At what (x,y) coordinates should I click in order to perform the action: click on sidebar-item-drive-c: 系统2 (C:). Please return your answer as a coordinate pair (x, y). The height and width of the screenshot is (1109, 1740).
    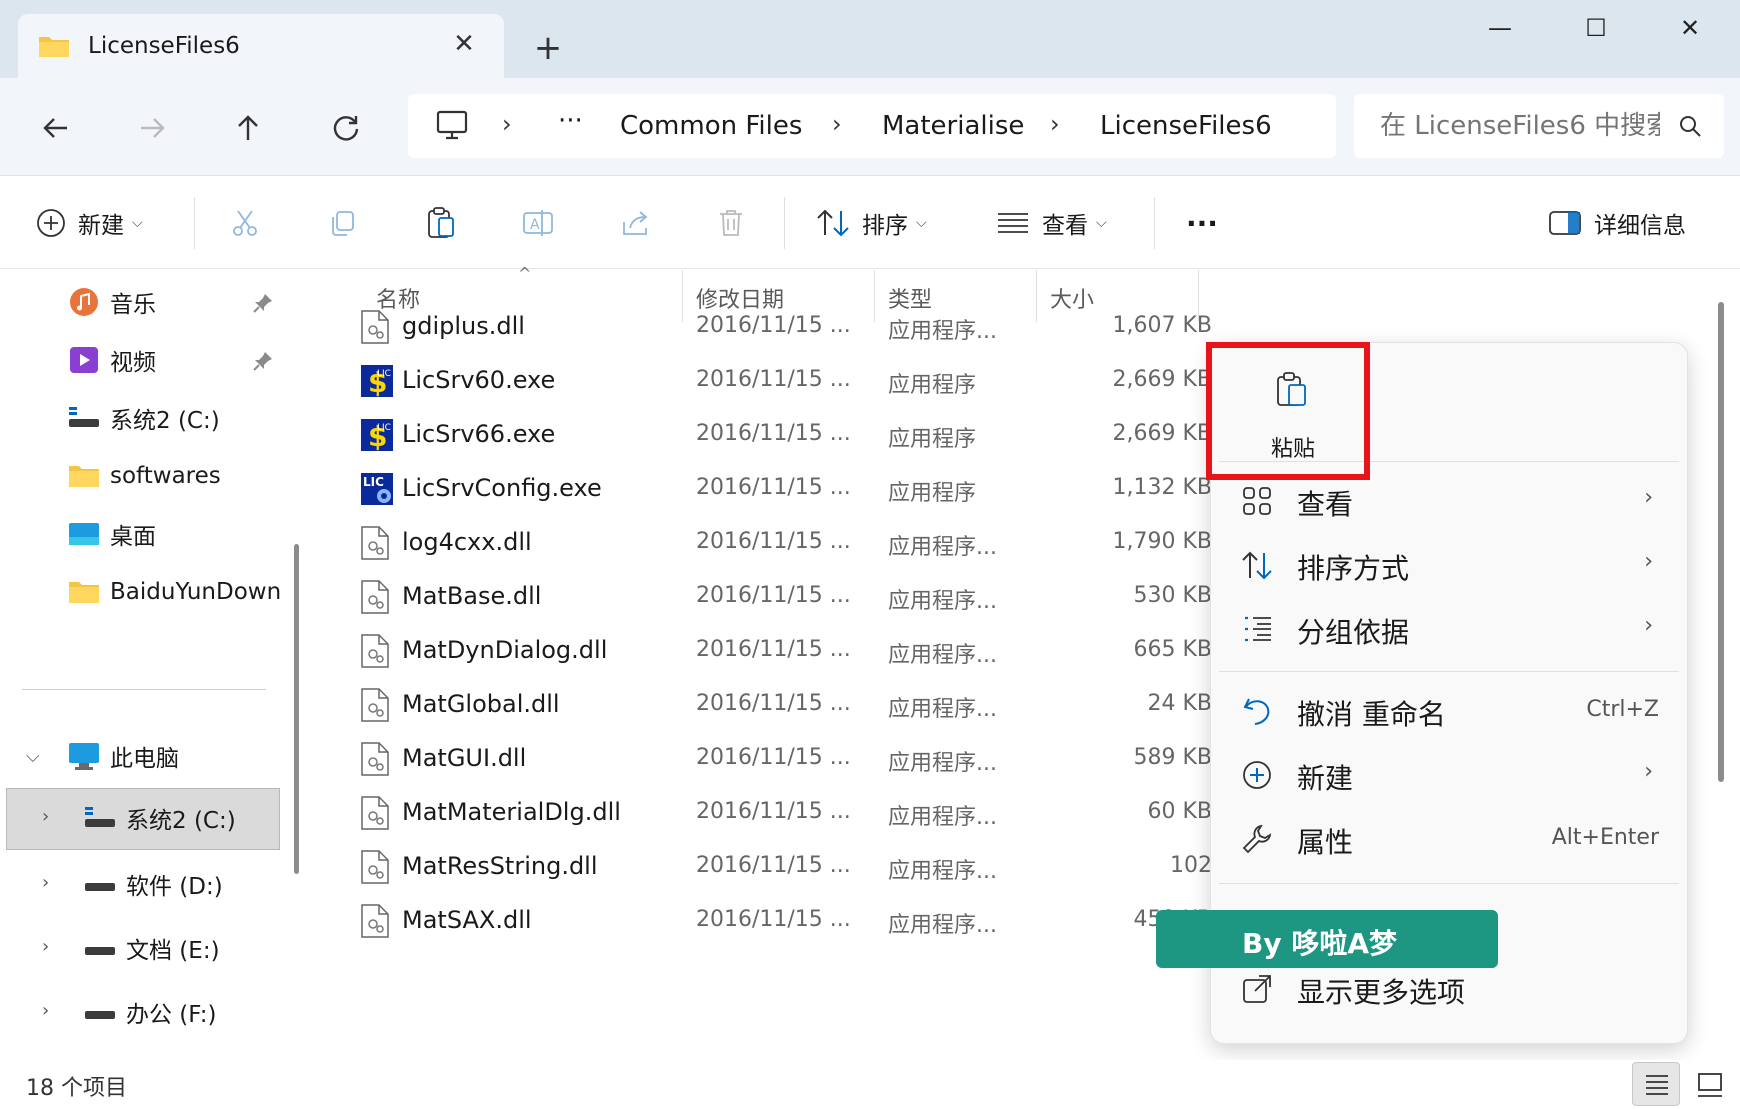
    Looking at the image, I should click on (144, 418).